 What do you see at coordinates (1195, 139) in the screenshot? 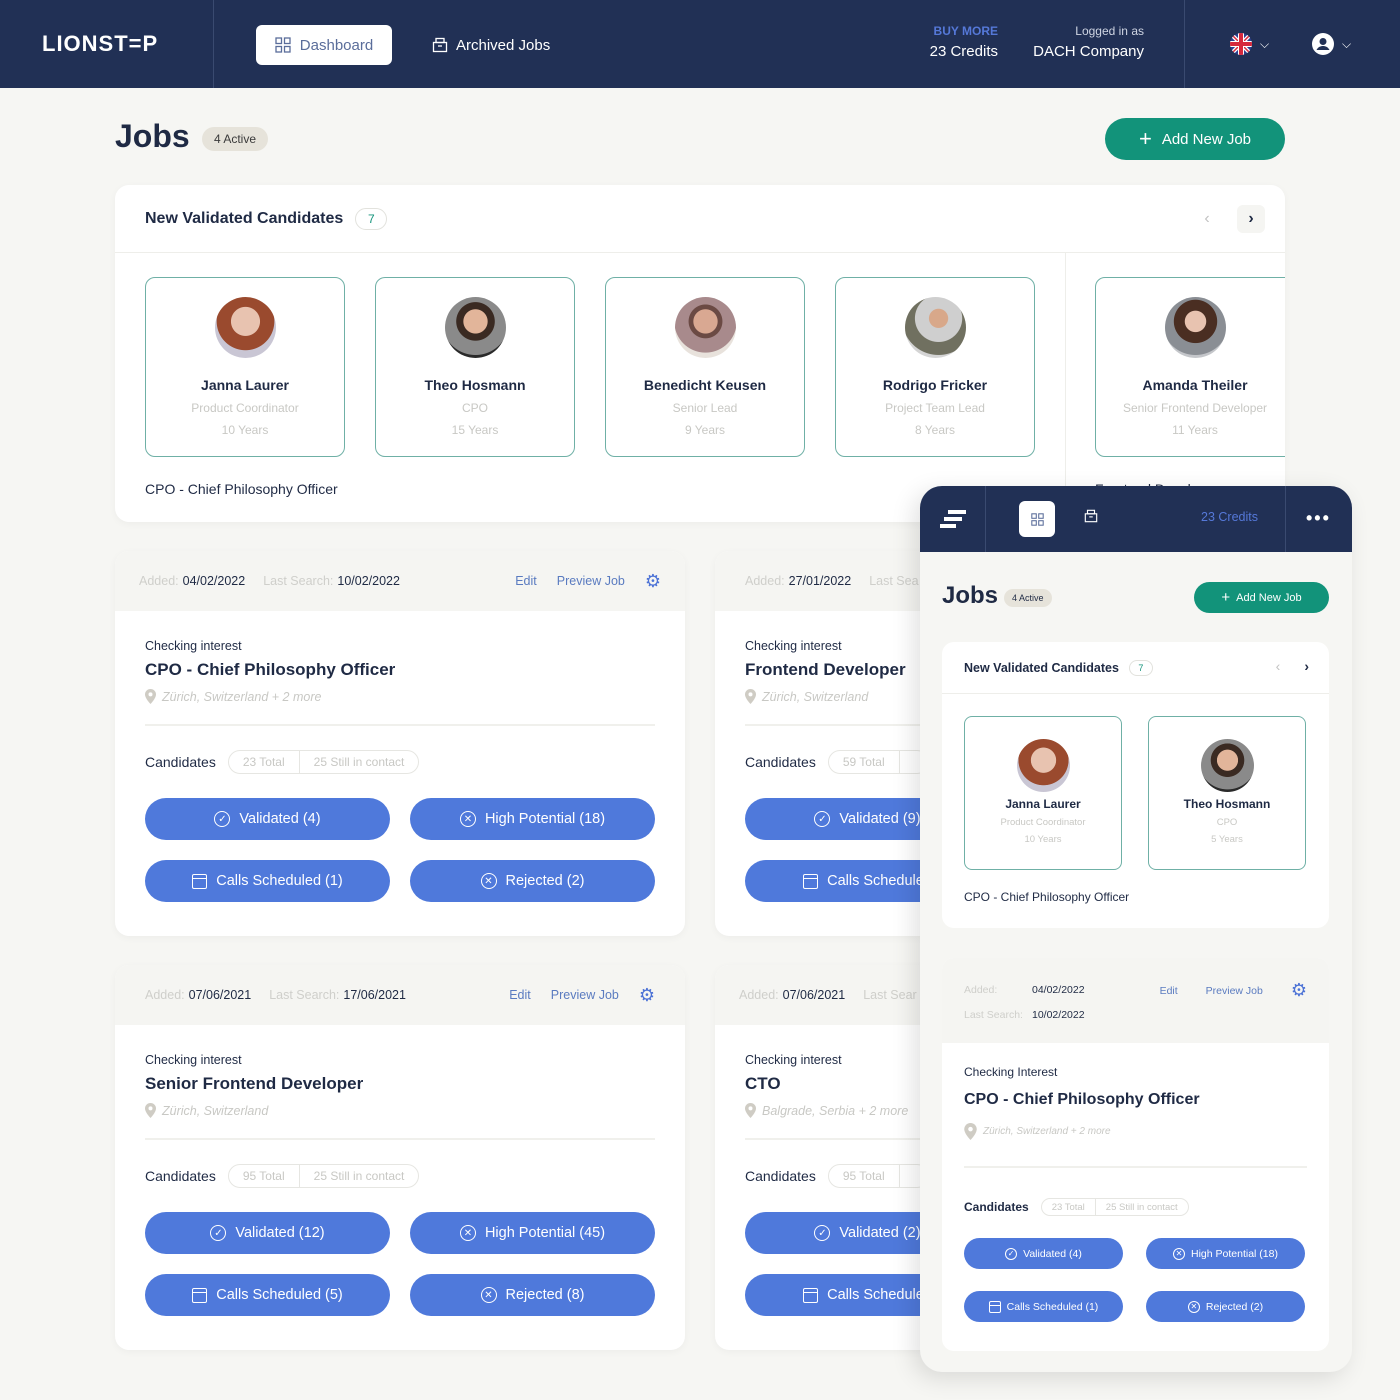
I see `add-new-job-button: + Add New Job` at bounding box center [1195, 139].